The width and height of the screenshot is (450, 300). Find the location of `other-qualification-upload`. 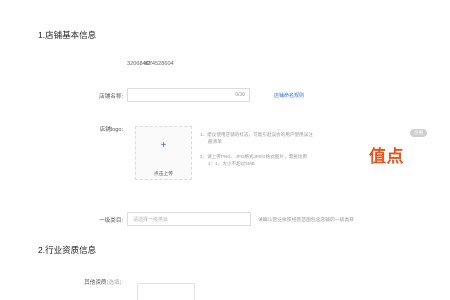

other-qualification-upload is located at coordinates (166, 291).